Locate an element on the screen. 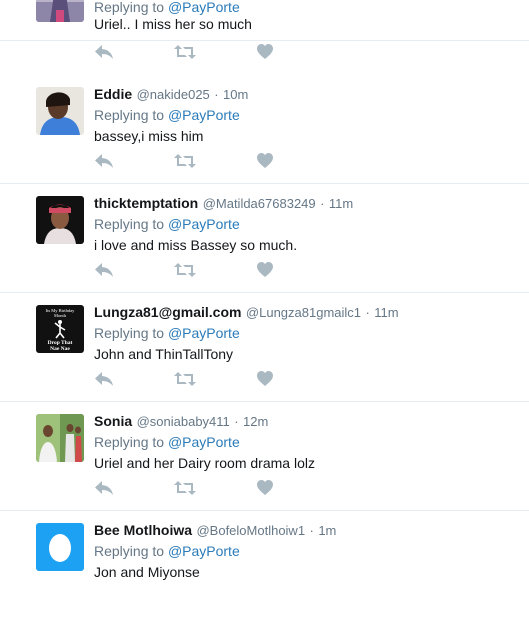 The width and height of the screenshot is (529, 620). collage-avatar is located at coordinates (60, 438).